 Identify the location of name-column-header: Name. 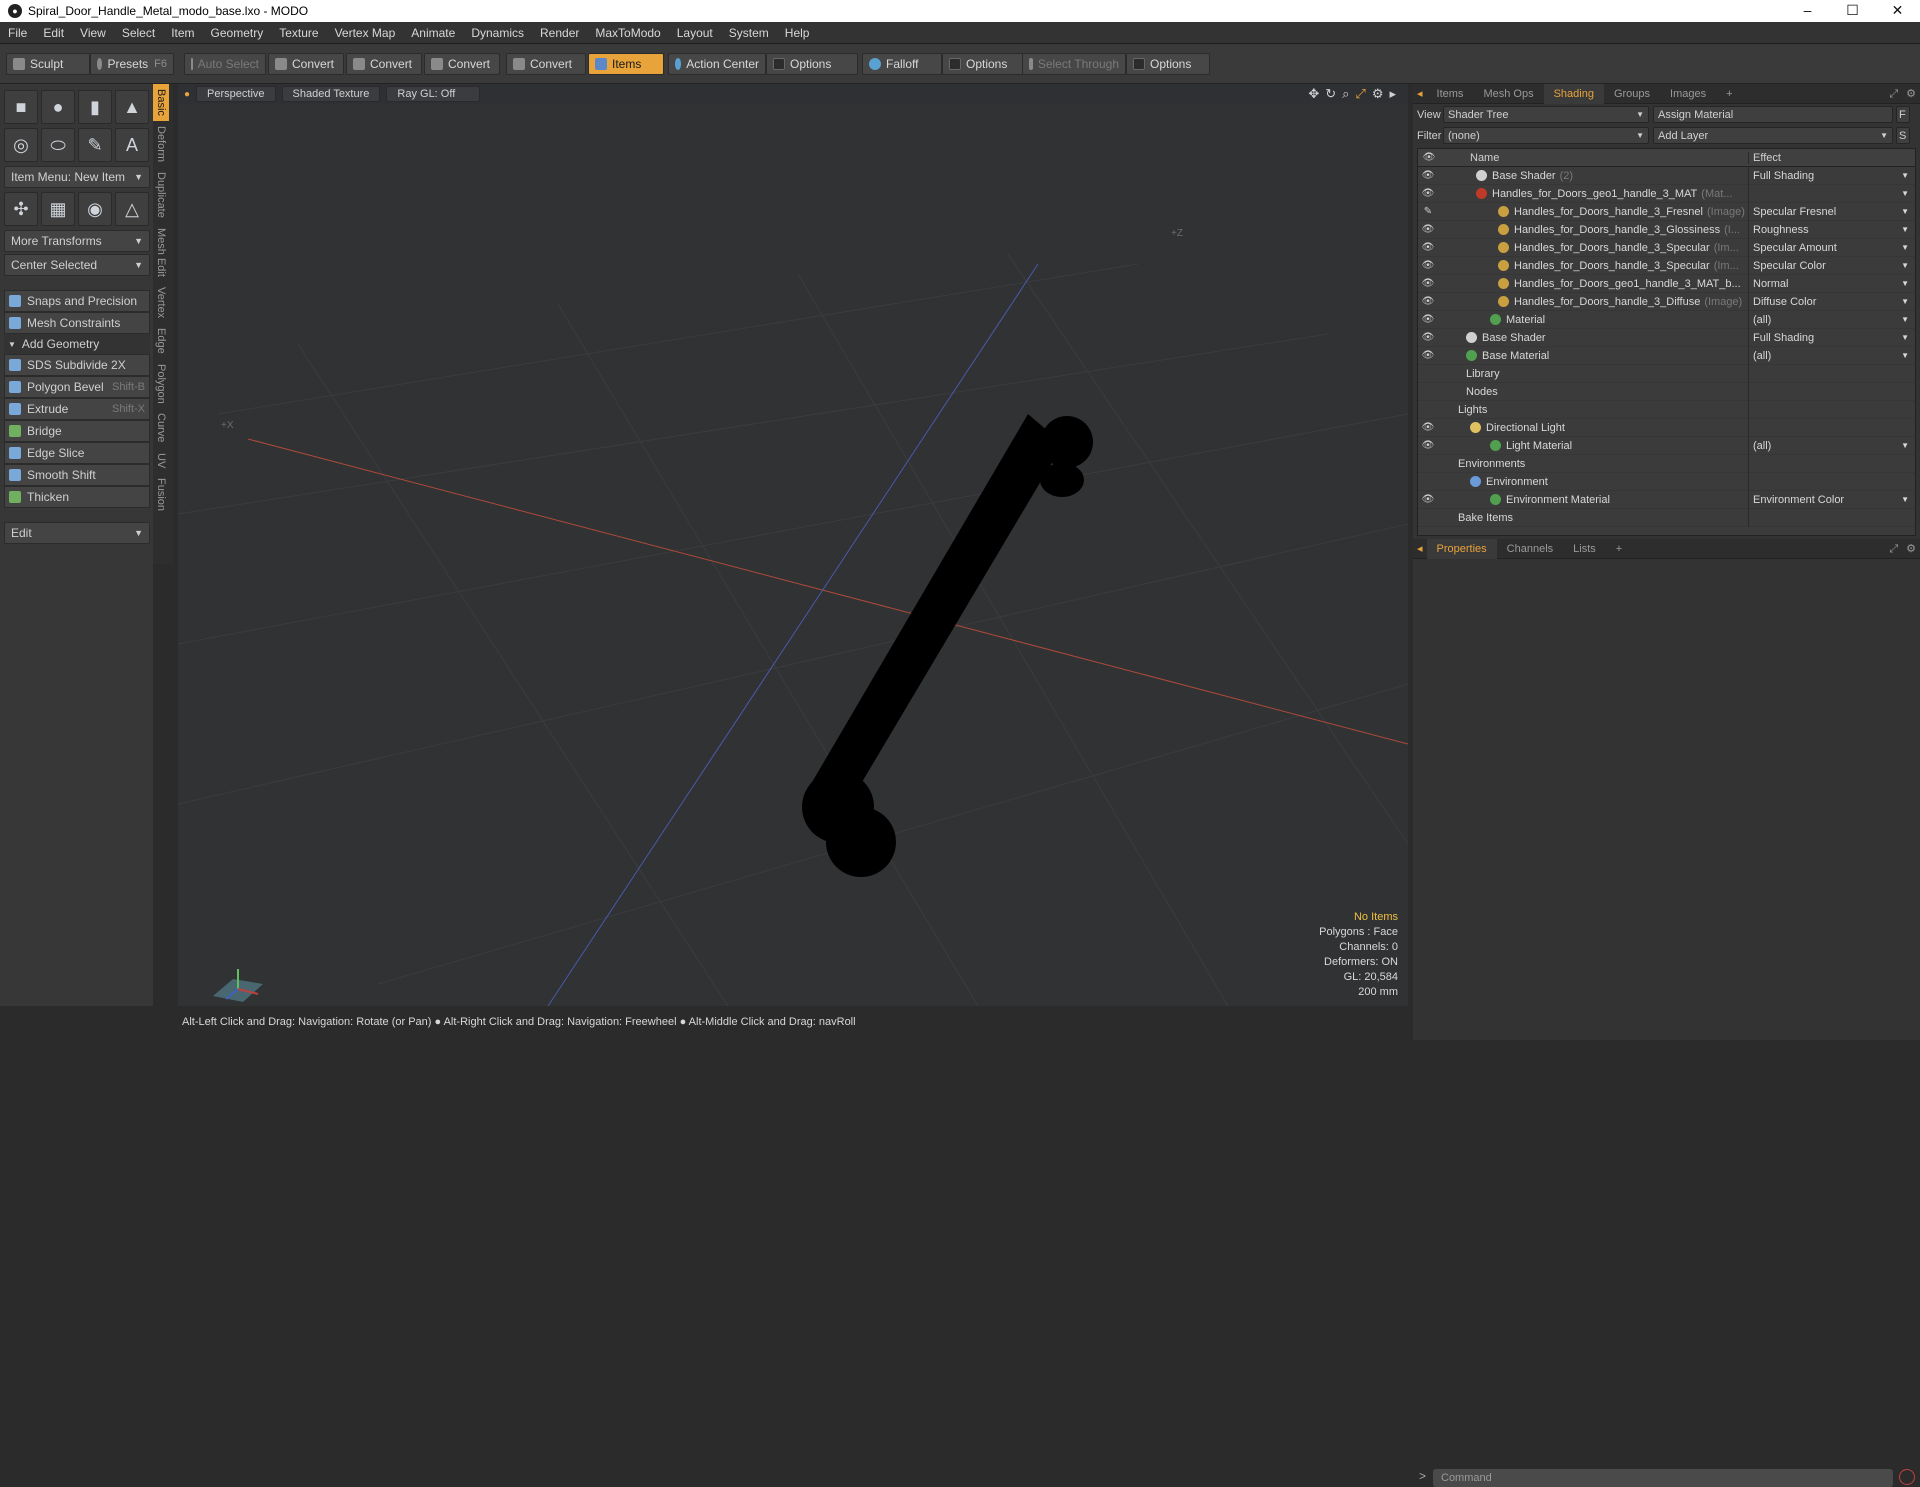
(1609, 158).